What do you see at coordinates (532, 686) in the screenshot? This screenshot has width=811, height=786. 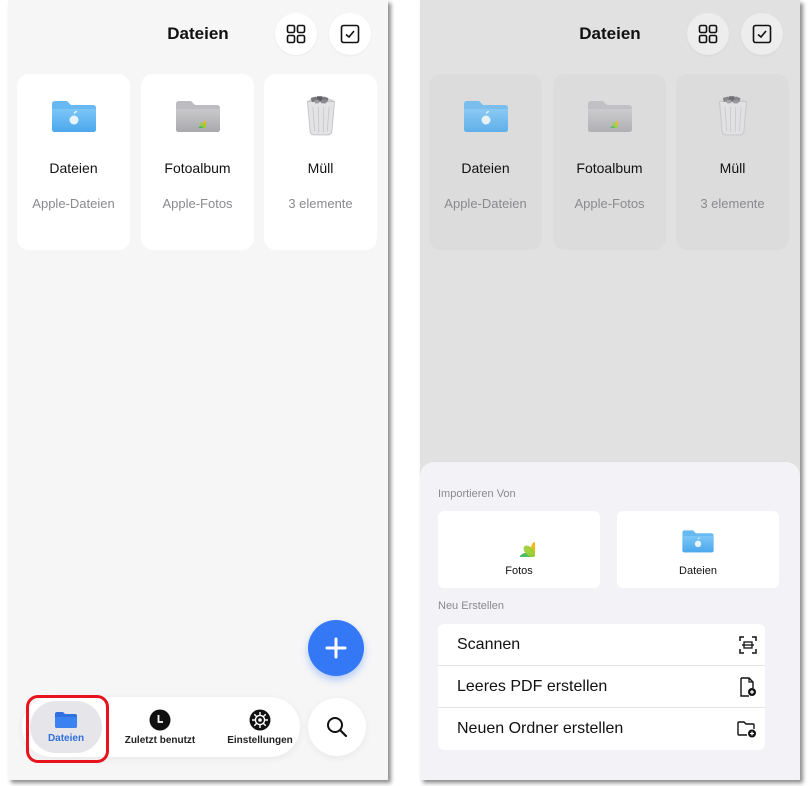 I see `action-label: Leeres PDF erstellen` at bounding box center [532, 686].